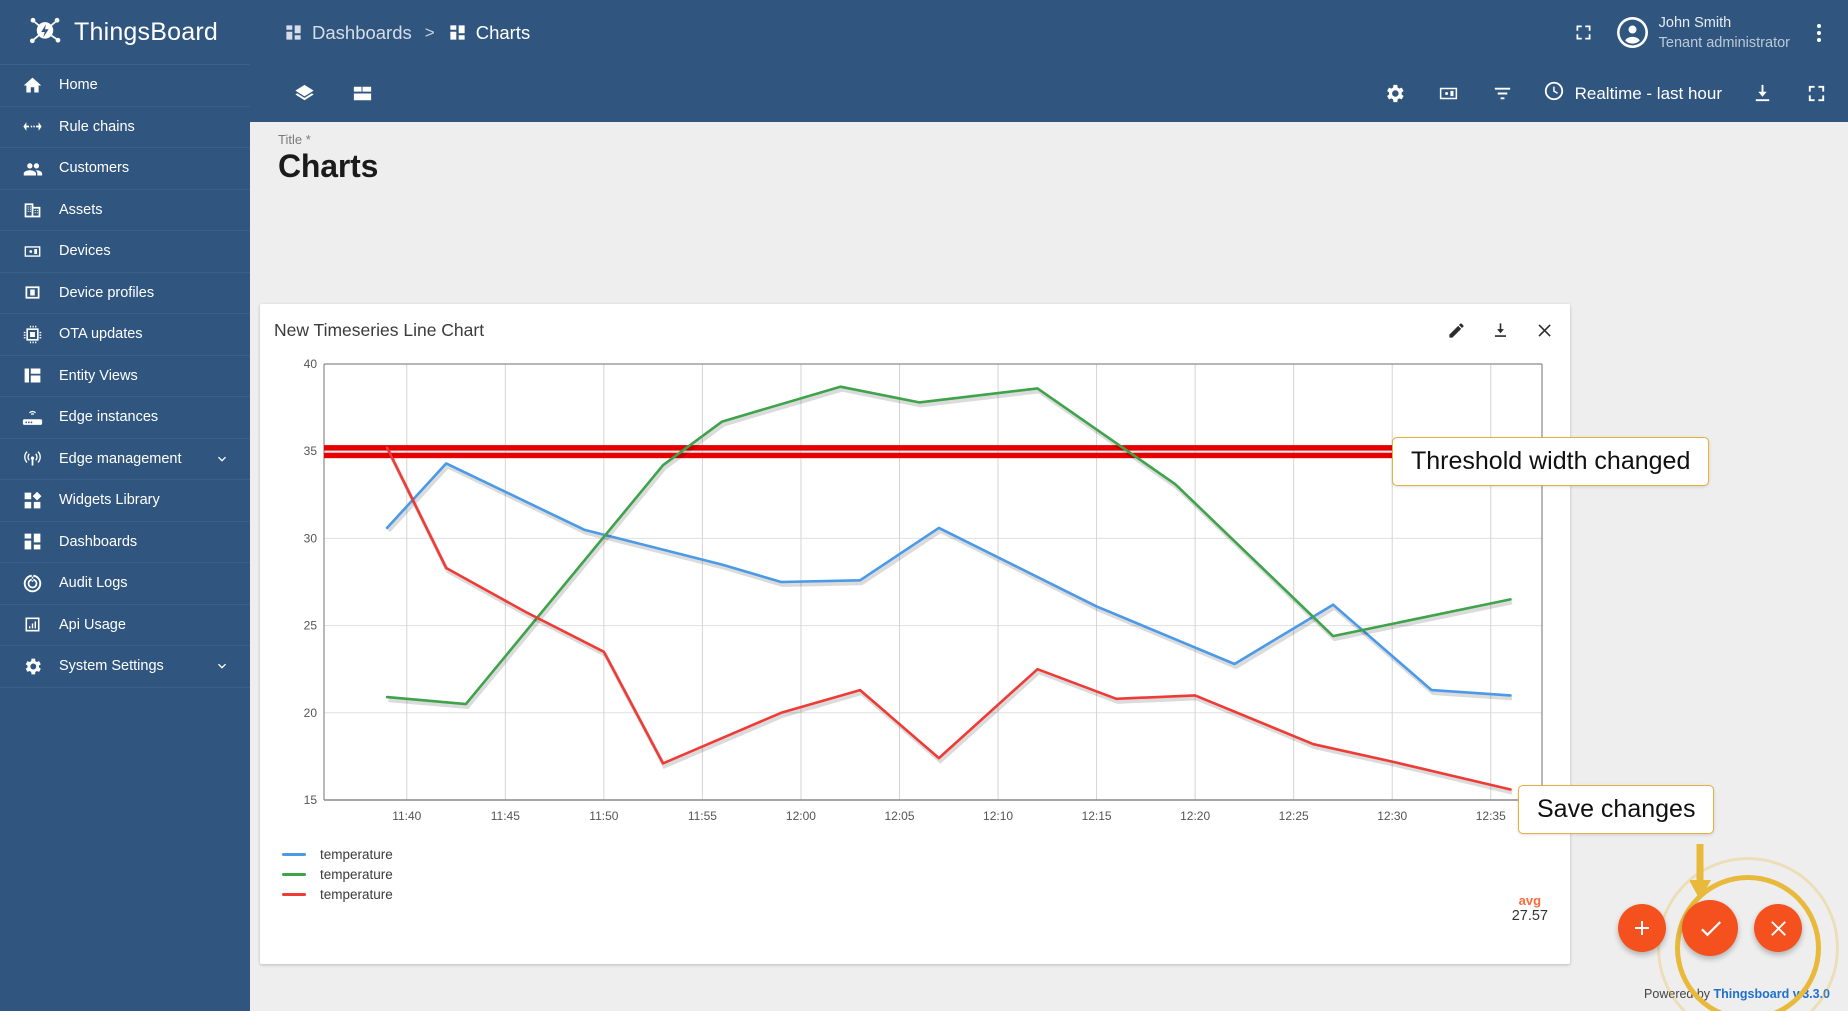 This screenshot has width=1848, height=1011. Describe the element at coordinates (32, 209) in the screenshot. I see `assets-icon` at that location.